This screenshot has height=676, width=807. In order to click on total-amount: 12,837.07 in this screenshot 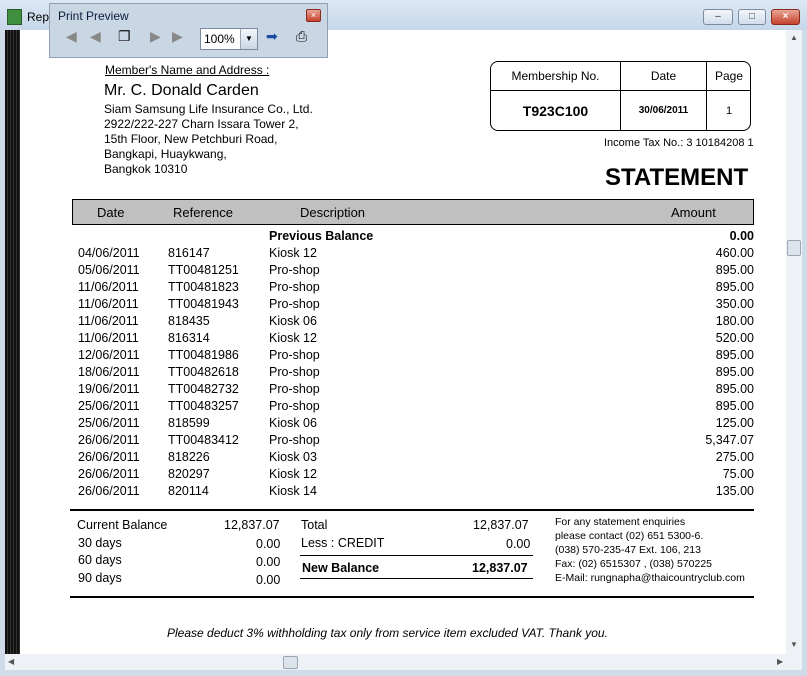, I will do `click(501, 525)`.